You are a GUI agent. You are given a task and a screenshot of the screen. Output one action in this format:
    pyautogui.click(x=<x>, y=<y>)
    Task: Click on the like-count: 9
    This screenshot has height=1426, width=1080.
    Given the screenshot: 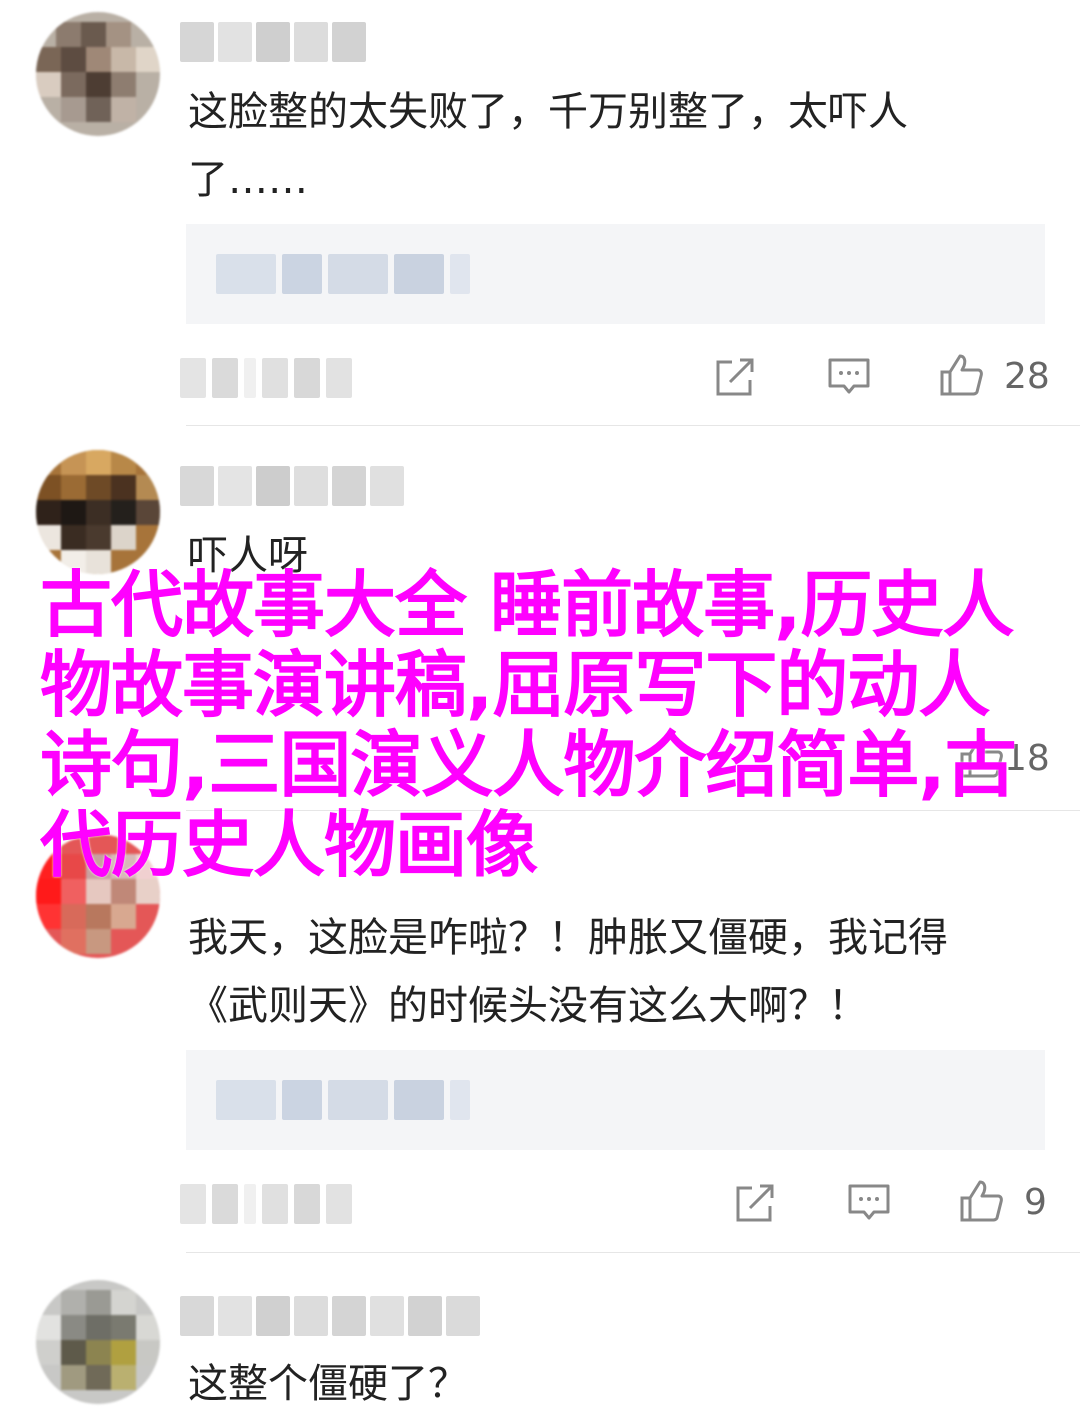 What is the action you would take?
    pyautogui.click(x=1035, y=1202)
    